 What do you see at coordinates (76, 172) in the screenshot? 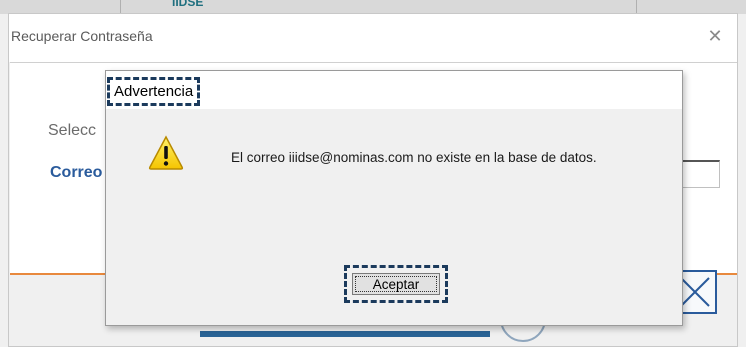
I see `email-label: Correo` at bounding box center [76, 172].